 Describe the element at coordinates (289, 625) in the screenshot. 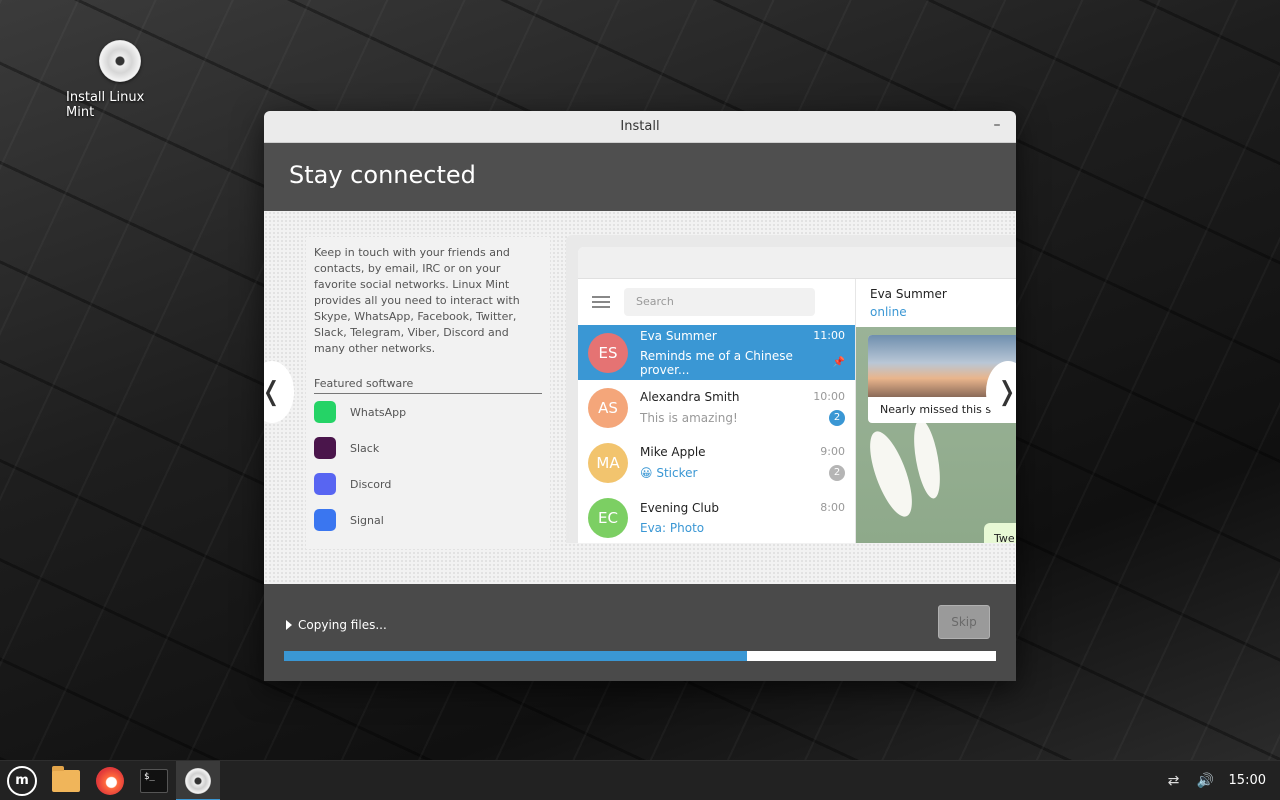

I see `expander-triangle-icon` at that location.